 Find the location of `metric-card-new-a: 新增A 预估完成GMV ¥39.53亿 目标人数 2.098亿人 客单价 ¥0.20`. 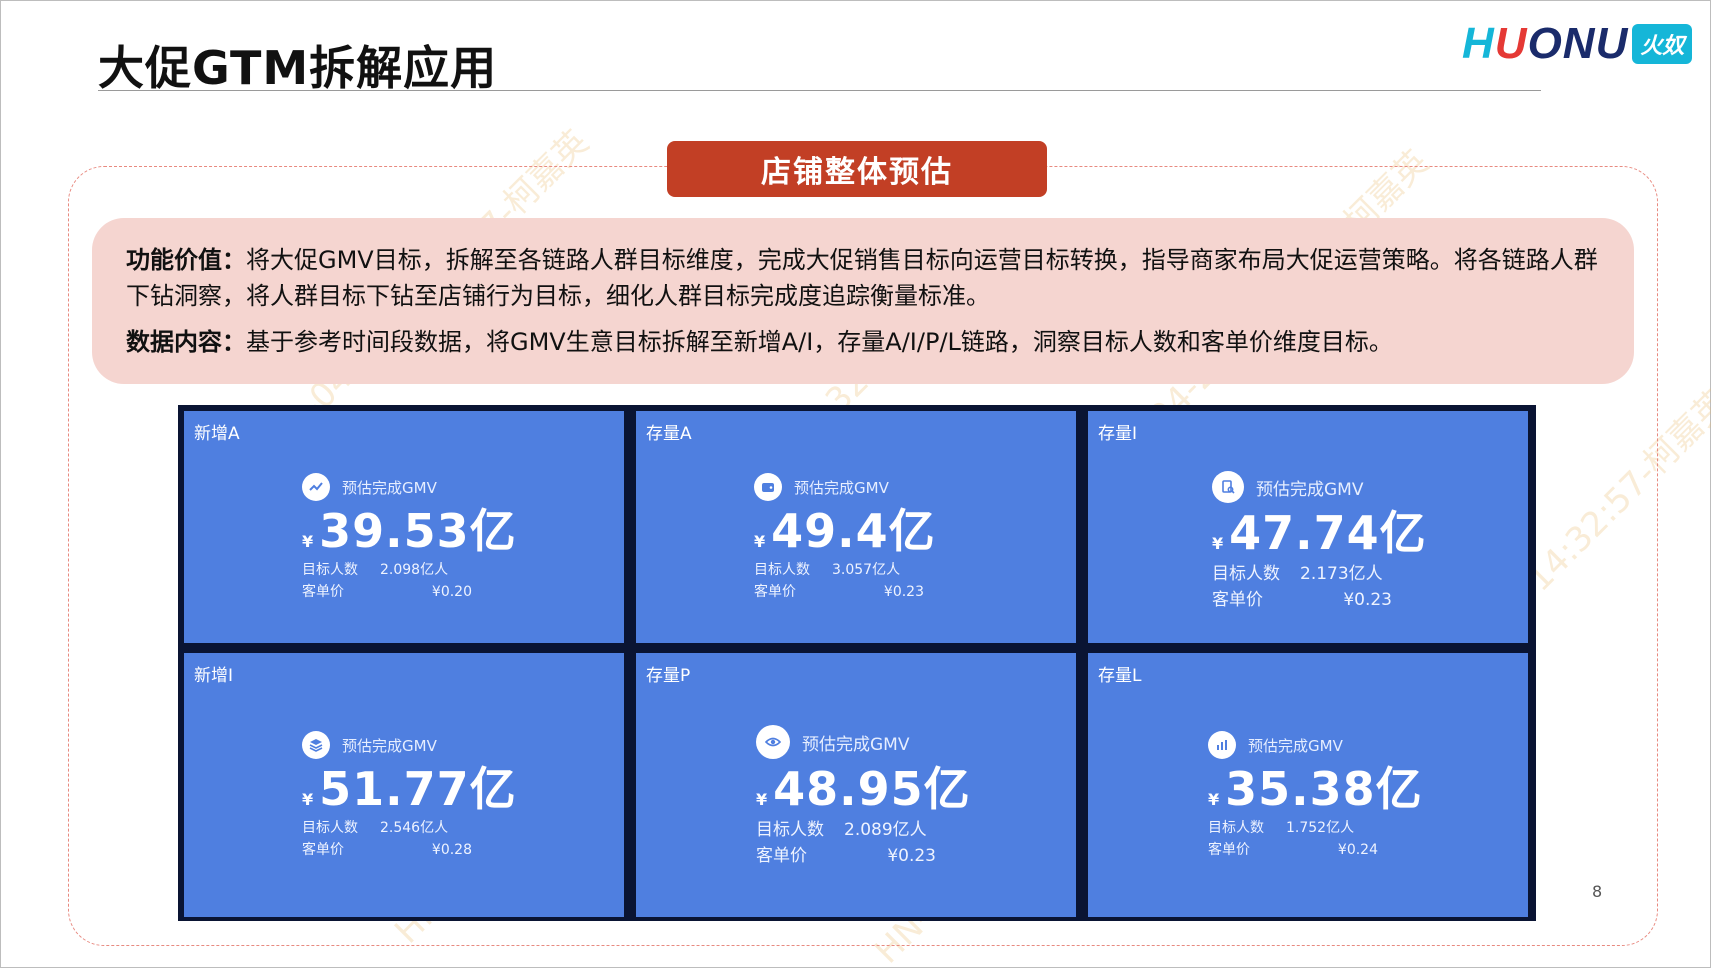

metric-card-new-a: 新增A 预估完成GMV ¥39.53亿 目标人数 2.098亿人 客单价 ¥0.20 is located at coordinates (404, 527).